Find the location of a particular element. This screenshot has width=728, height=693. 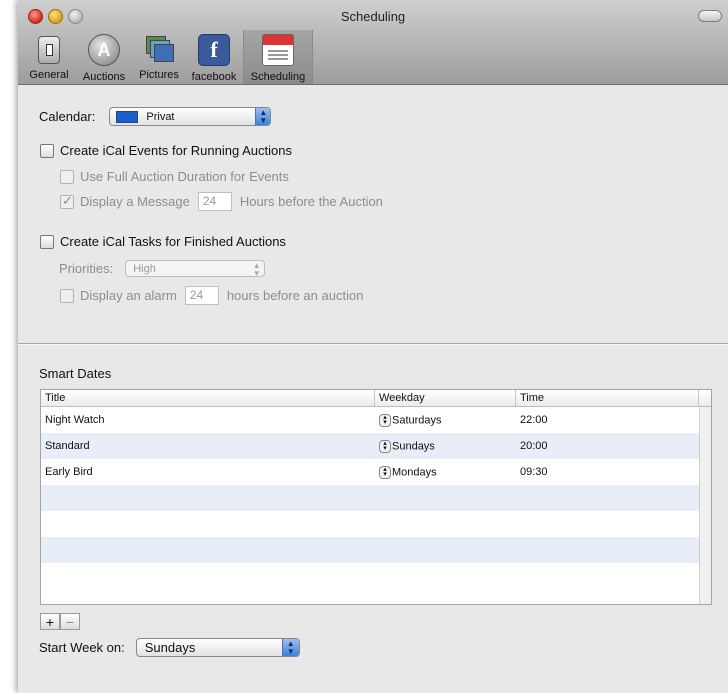

cell-weekday: ▴ ▾ Sundays is located at coordinates (445, 446).